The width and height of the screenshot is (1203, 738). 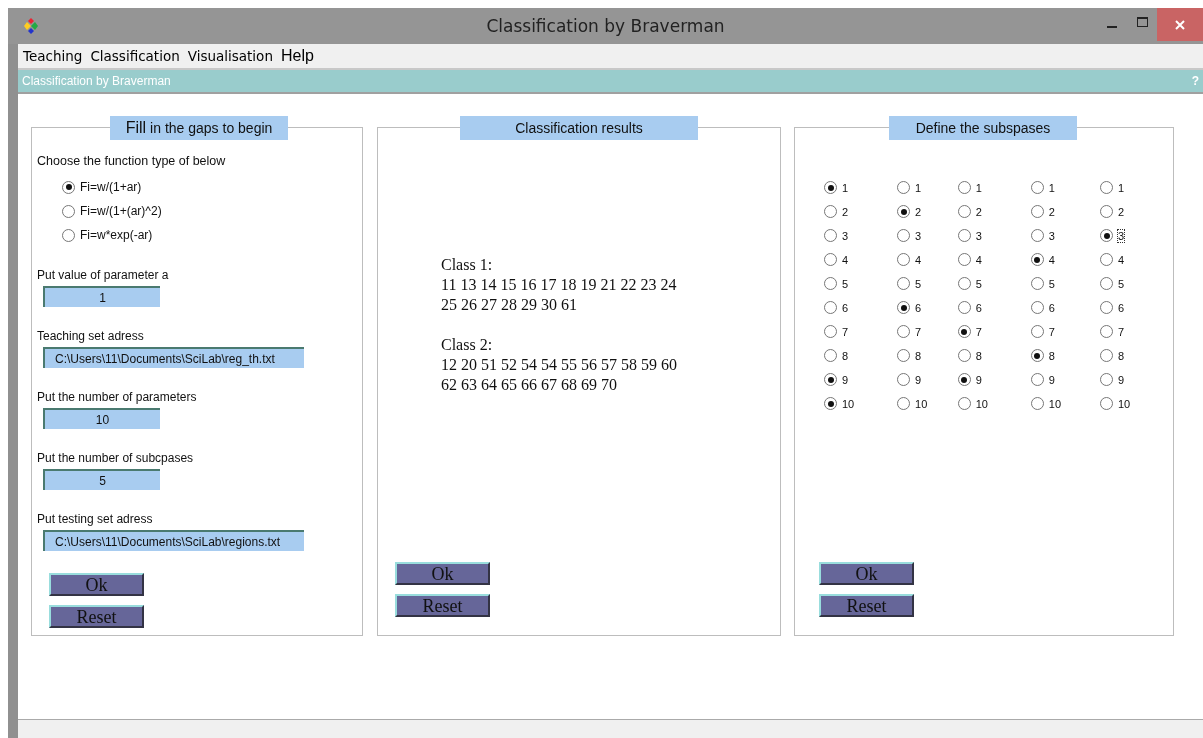 What do you see at coordinates (101, 296) in the screenshot?
I see `input-field: 1` at bounding box center [101, 296].